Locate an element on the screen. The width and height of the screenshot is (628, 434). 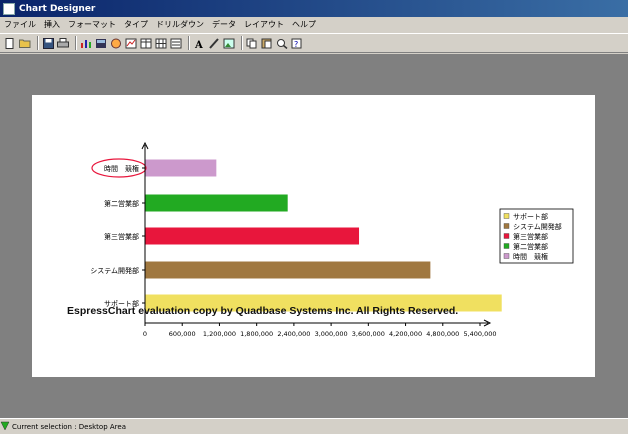
zoom-icon is located at coordinates (282, 43).